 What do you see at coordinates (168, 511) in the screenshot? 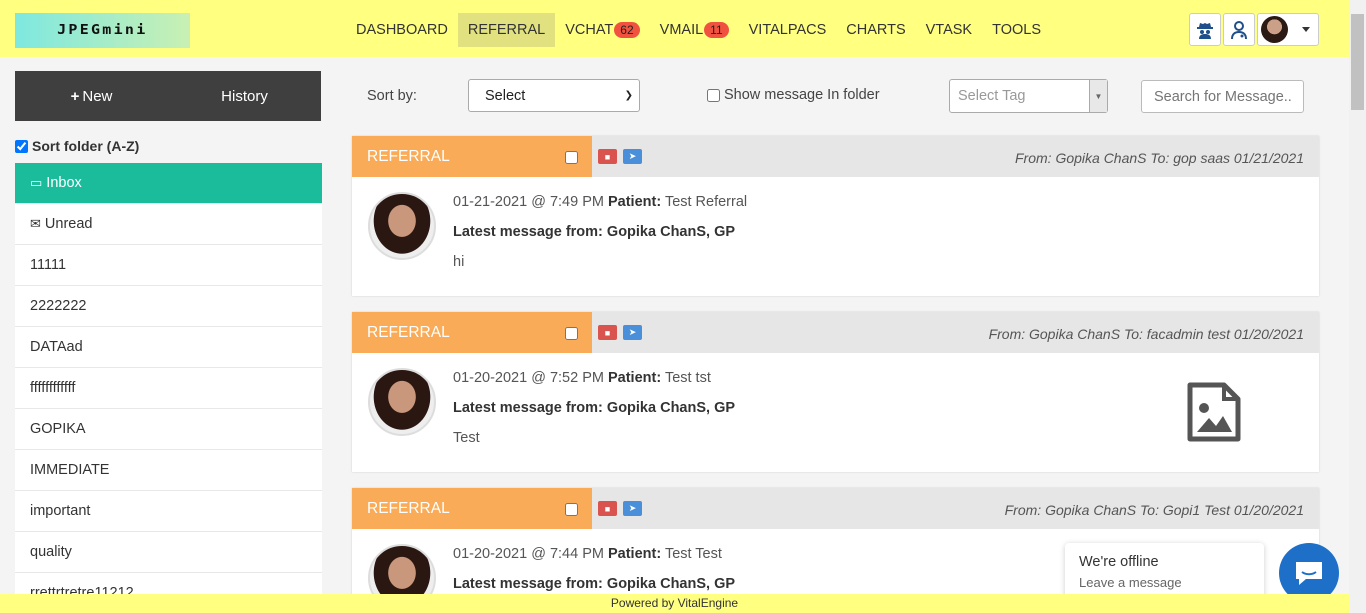
I see `folder-item: important` at bounding box center [168, 511].